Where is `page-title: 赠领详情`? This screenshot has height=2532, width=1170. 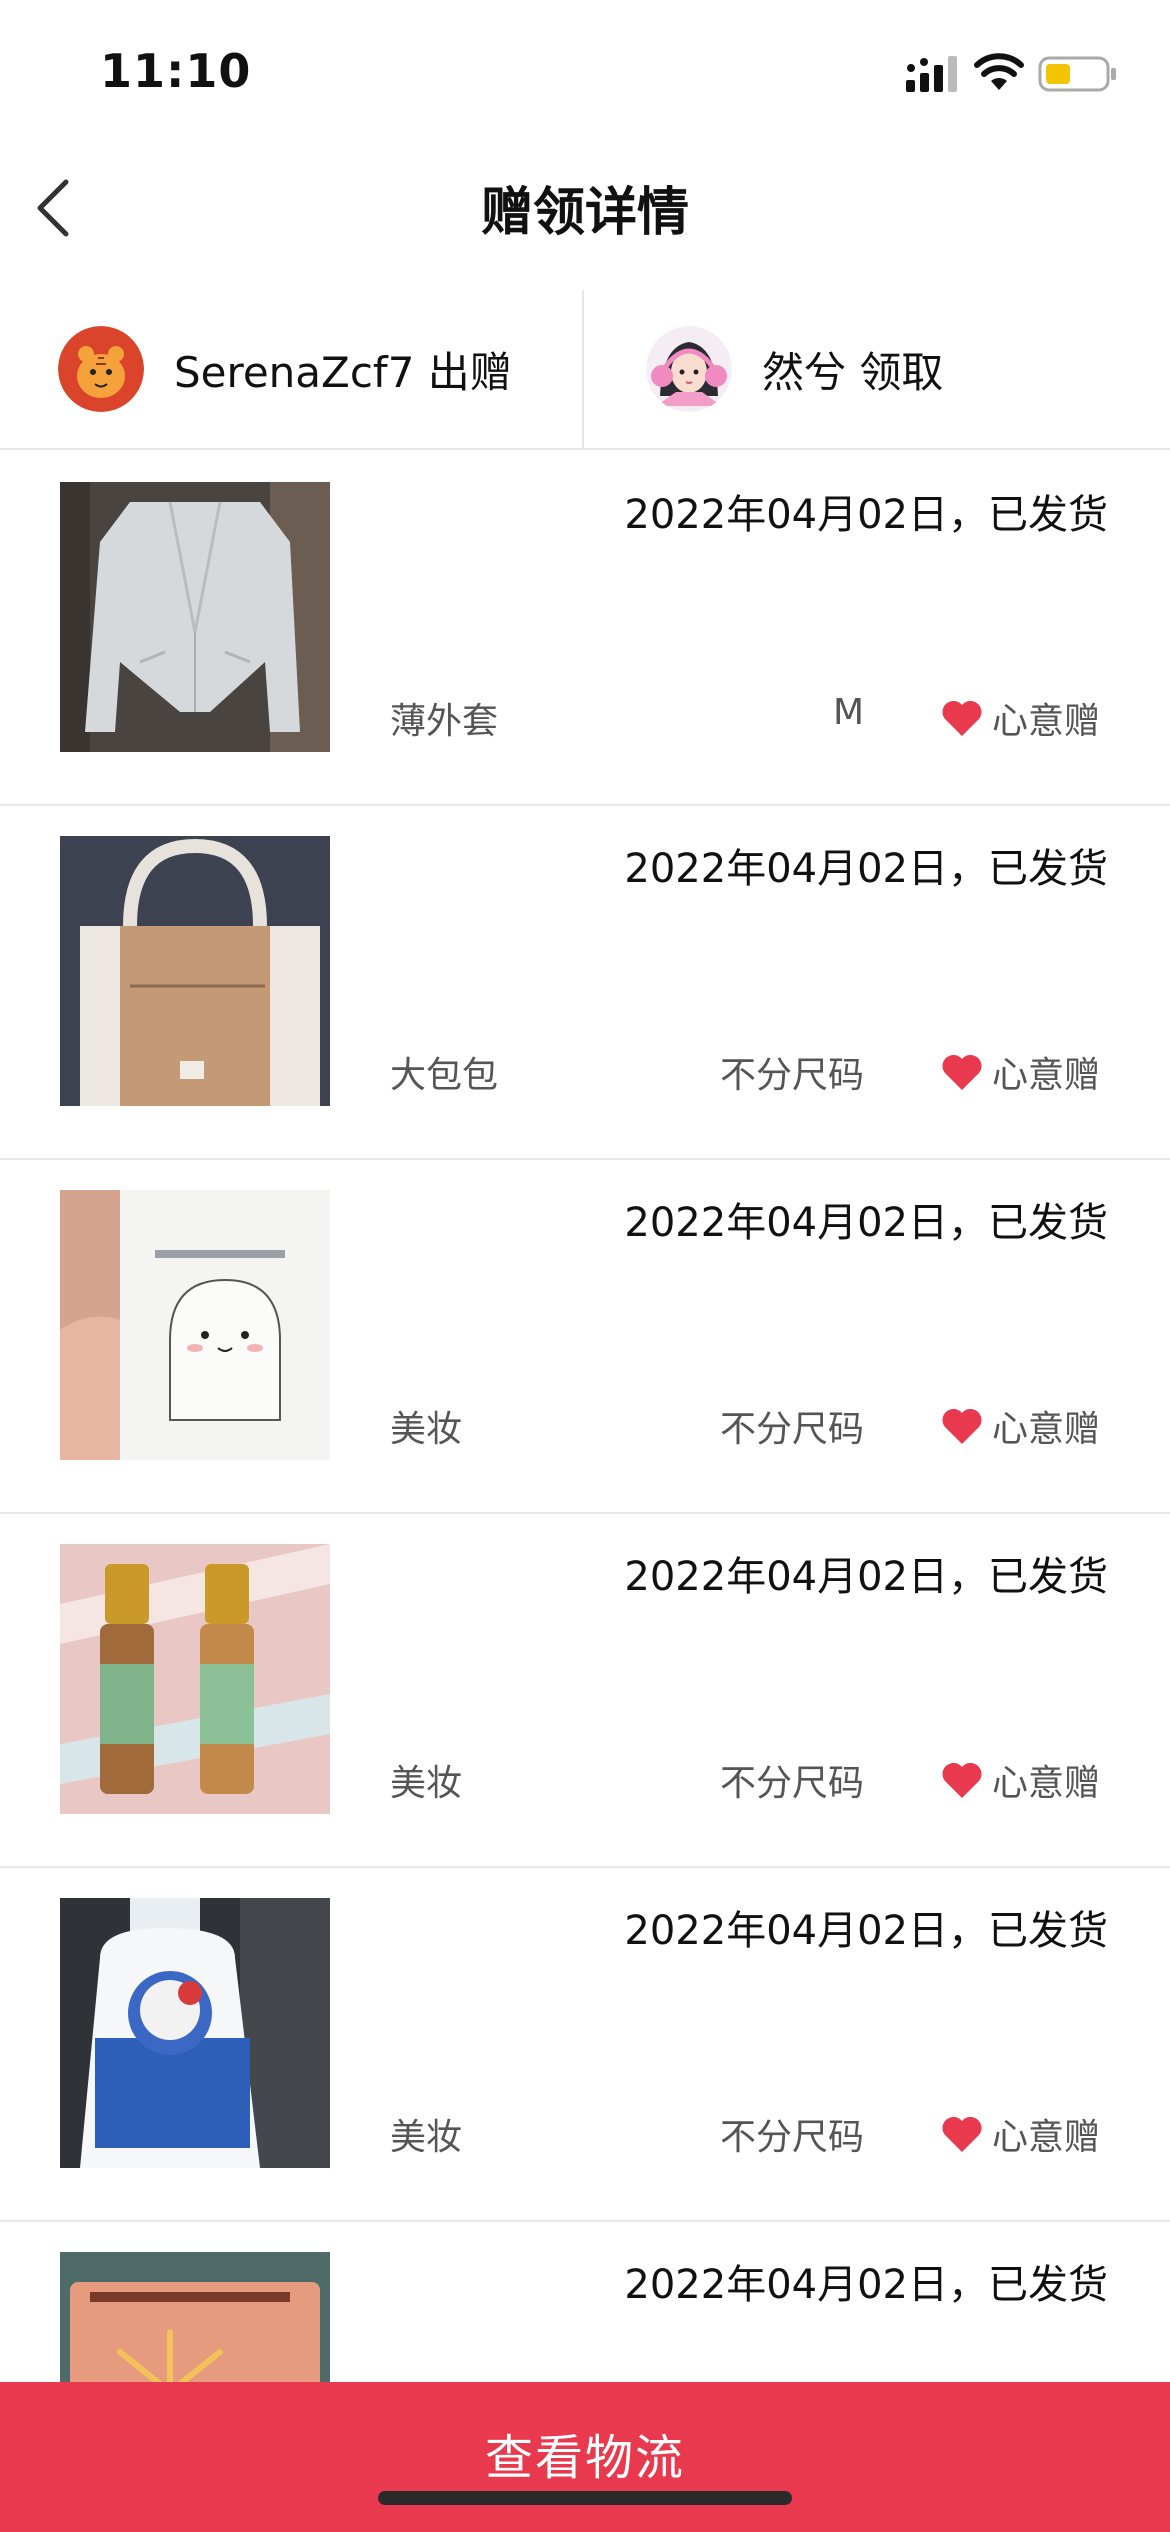 page-title: 赠领详情 is located at coordinates (584, 213).